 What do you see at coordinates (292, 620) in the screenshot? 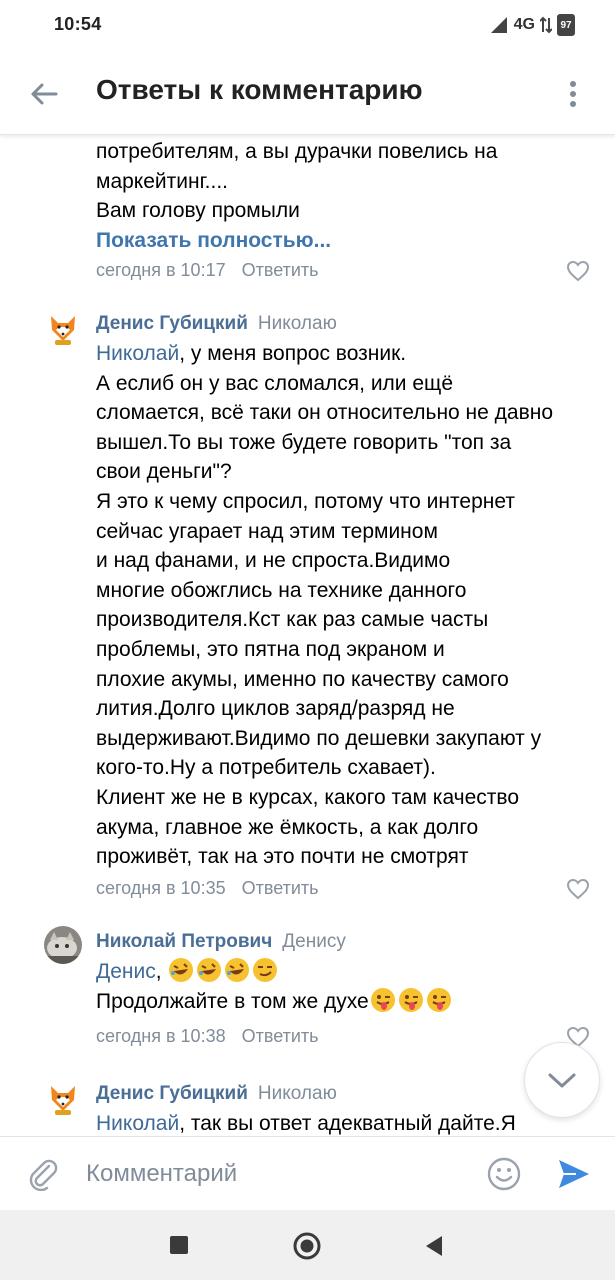
I see `comment-line: производителя.Кст как раз самые часты` at bounding box center [292, 620].